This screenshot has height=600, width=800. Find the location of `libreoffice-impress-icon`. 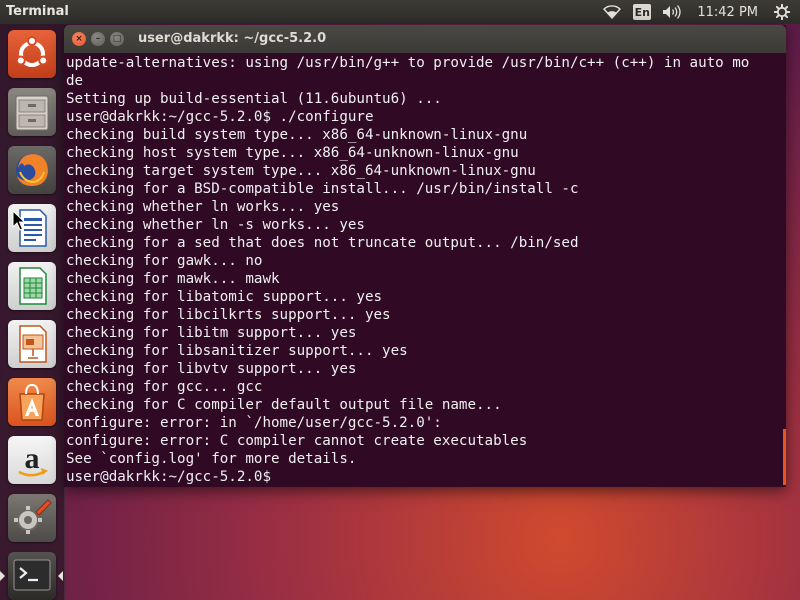

libreoffice-impress-icon is located at coordinates (32, 344).